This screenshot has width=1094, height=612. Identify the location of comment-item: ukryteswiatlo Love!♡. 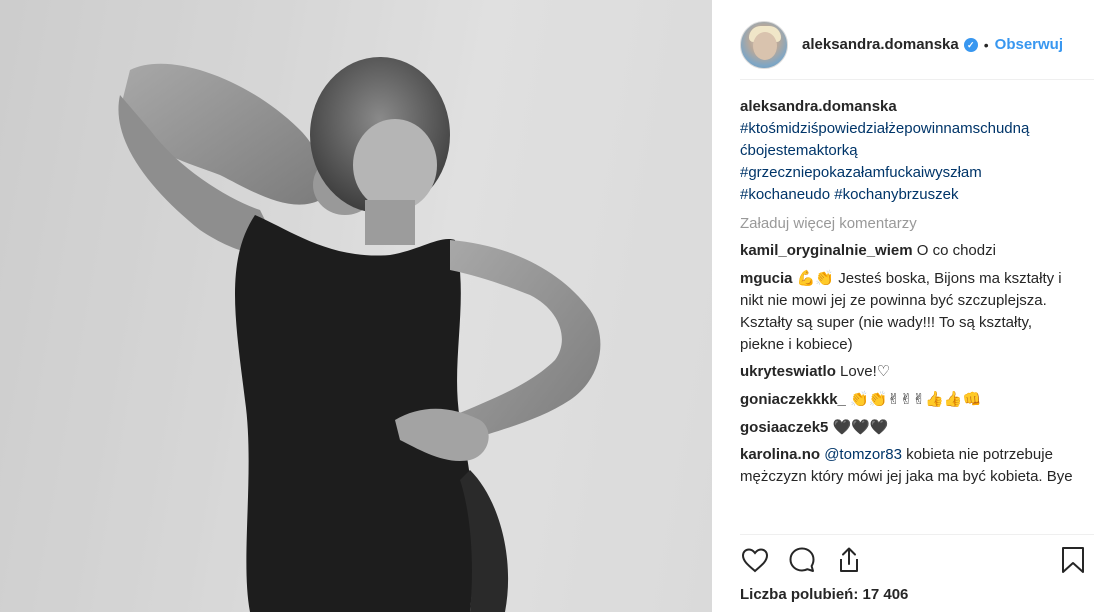
(910, 372).